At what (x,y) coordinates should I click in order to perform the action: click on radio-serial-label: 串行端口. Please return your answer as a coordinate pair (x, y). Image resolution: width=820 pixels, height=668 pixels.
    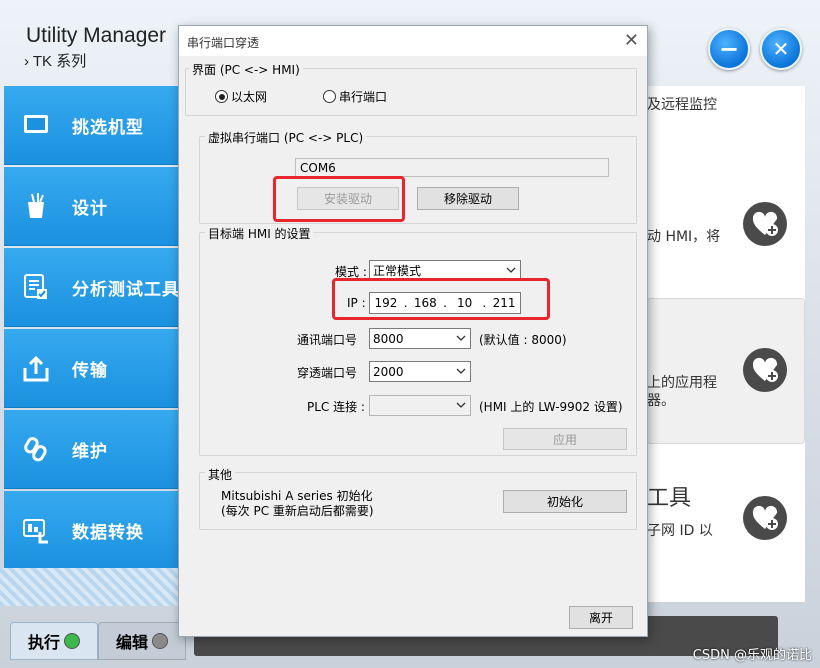
    Looking at the image, I should click on (363, 97).